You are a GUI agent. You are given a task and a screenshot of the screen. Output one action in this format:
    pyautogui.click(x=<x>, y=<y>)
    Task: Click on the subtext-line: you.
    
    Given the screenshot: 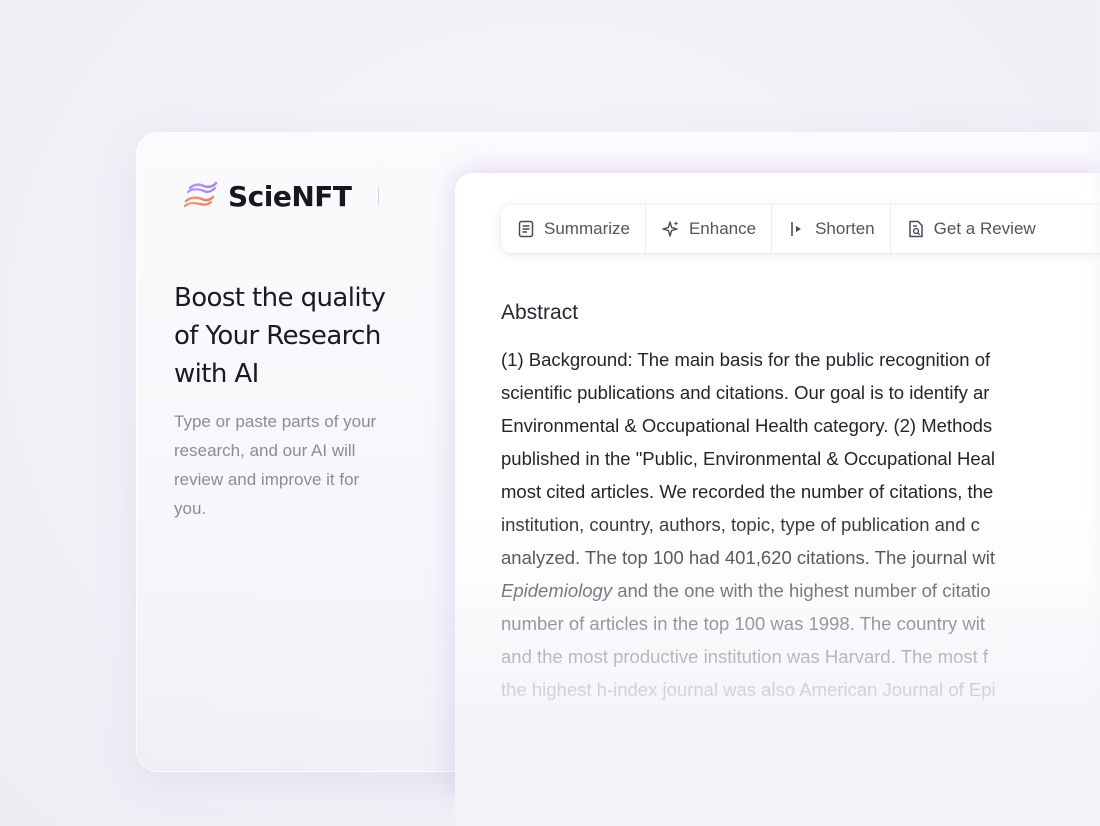 What is the action you would take?
    pyautogui.click(x=190, y=508)
    